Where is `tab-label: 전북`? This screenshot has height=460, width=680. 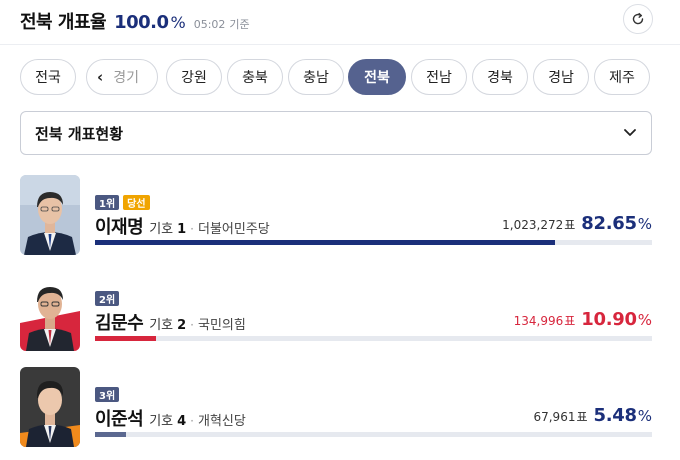 tab-label: 전북 is located at coordinates (377, 78).